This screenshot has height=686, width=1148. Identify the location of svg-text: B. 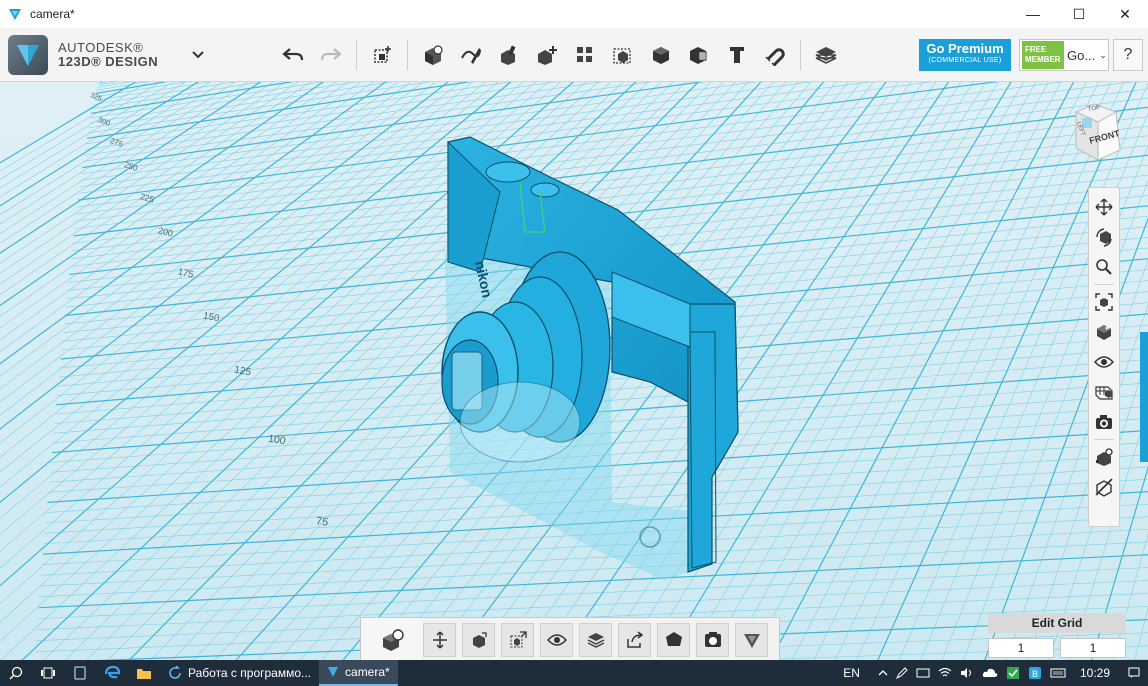
(1035, 674).